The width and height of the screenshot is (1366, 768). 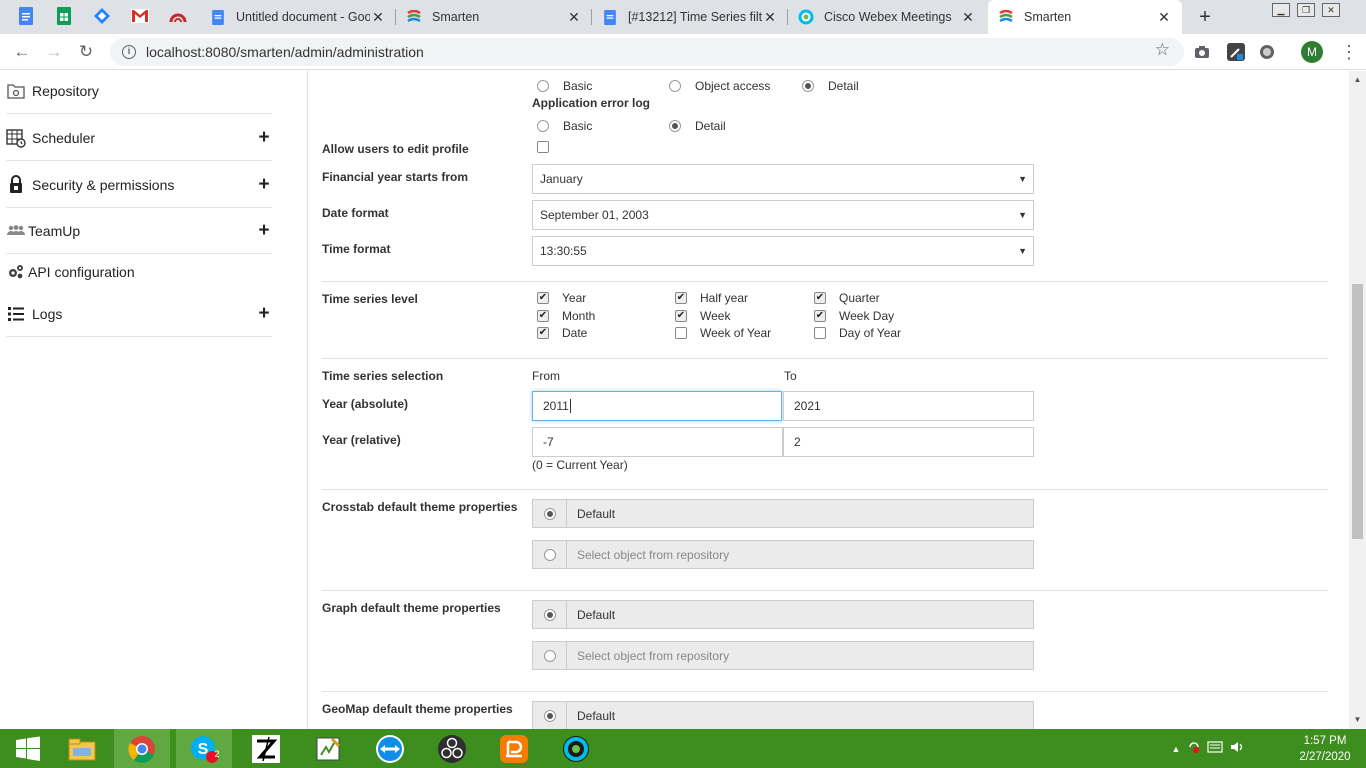 What do you see at coordinates (140, 16) in the screenshot?
I see `gmail-icon` at bounding box center [140, 16].